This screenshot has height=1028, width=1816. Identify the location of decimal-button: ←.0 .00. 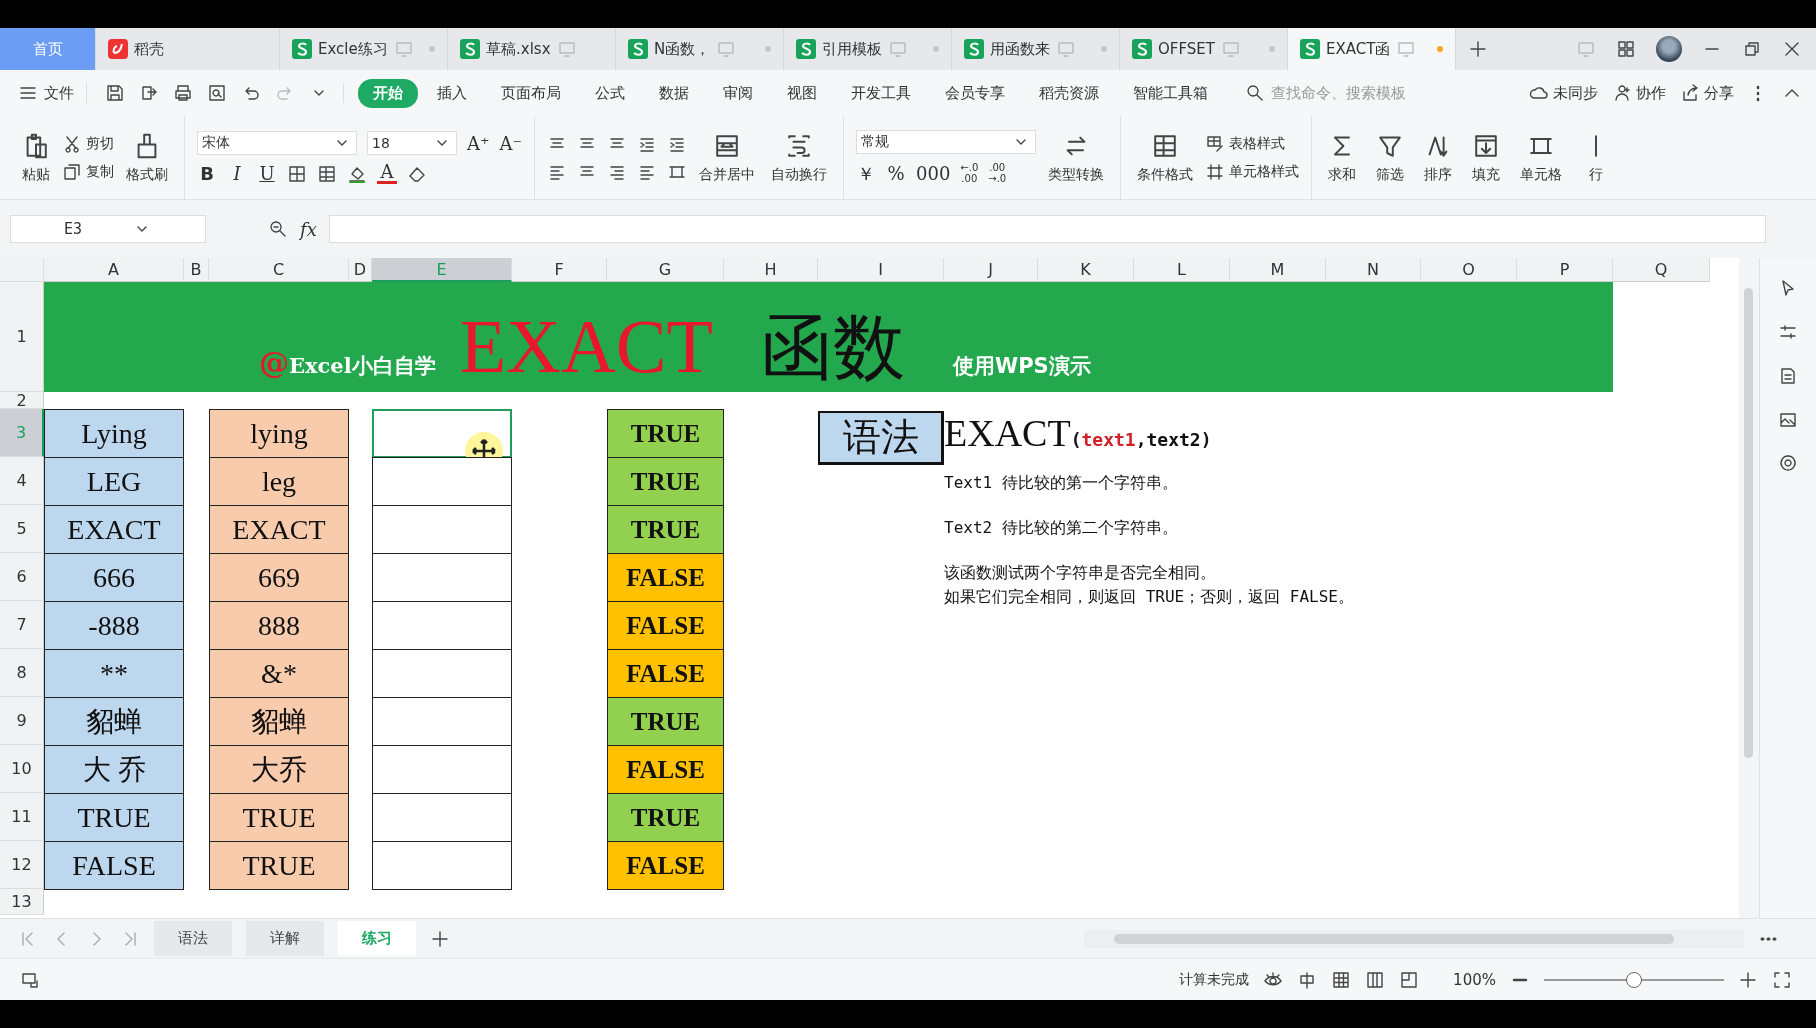
(969, 173).